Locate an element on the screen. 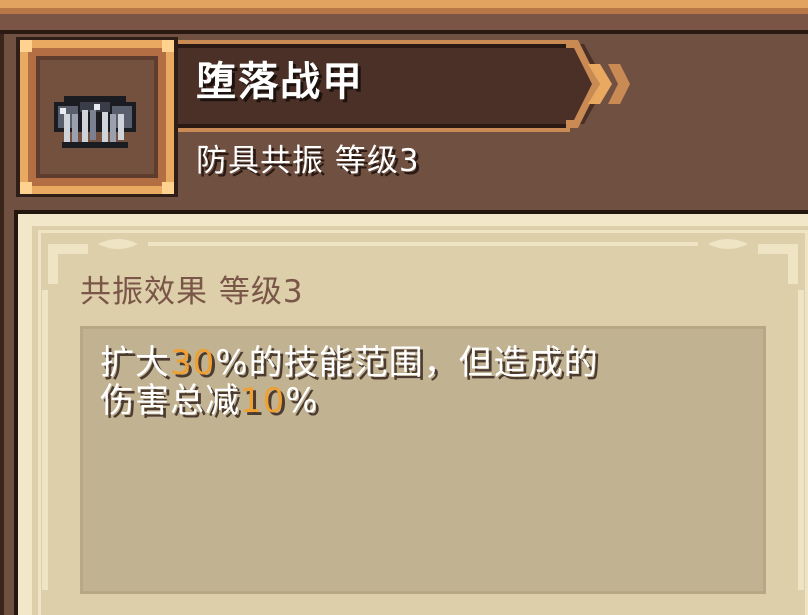 Image resolution: width=808 pixels, height=615 pixels. desc-value-damage: 10 is located at coordinates (263, 401).